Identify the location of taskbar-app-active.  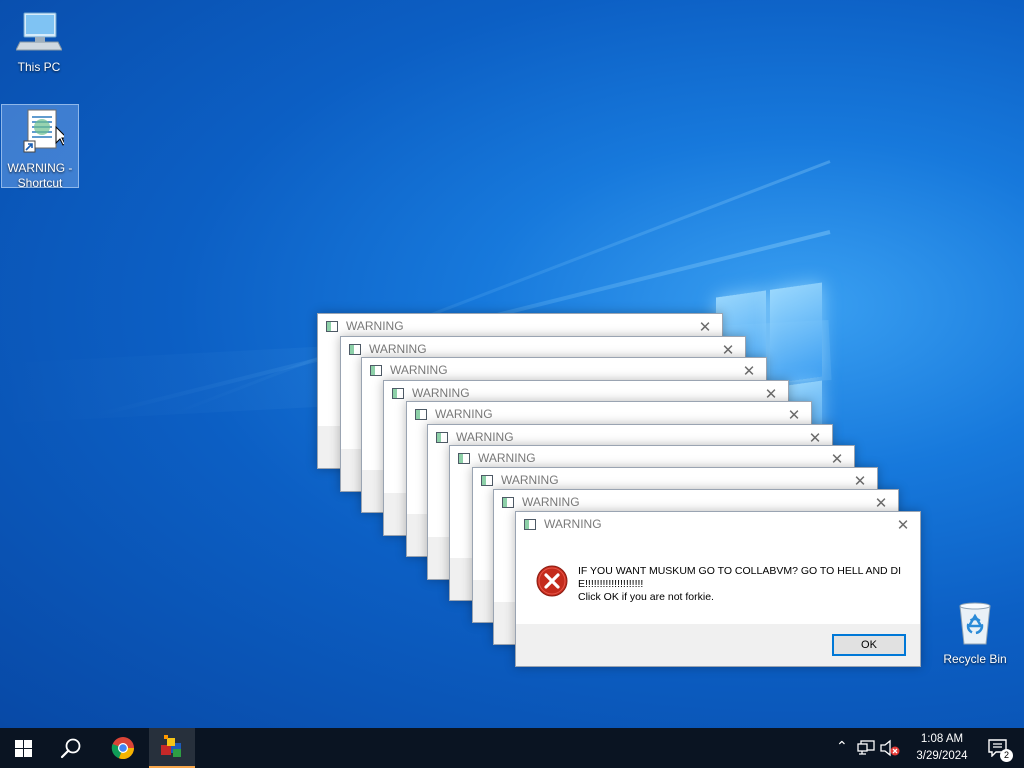
(172, 748).